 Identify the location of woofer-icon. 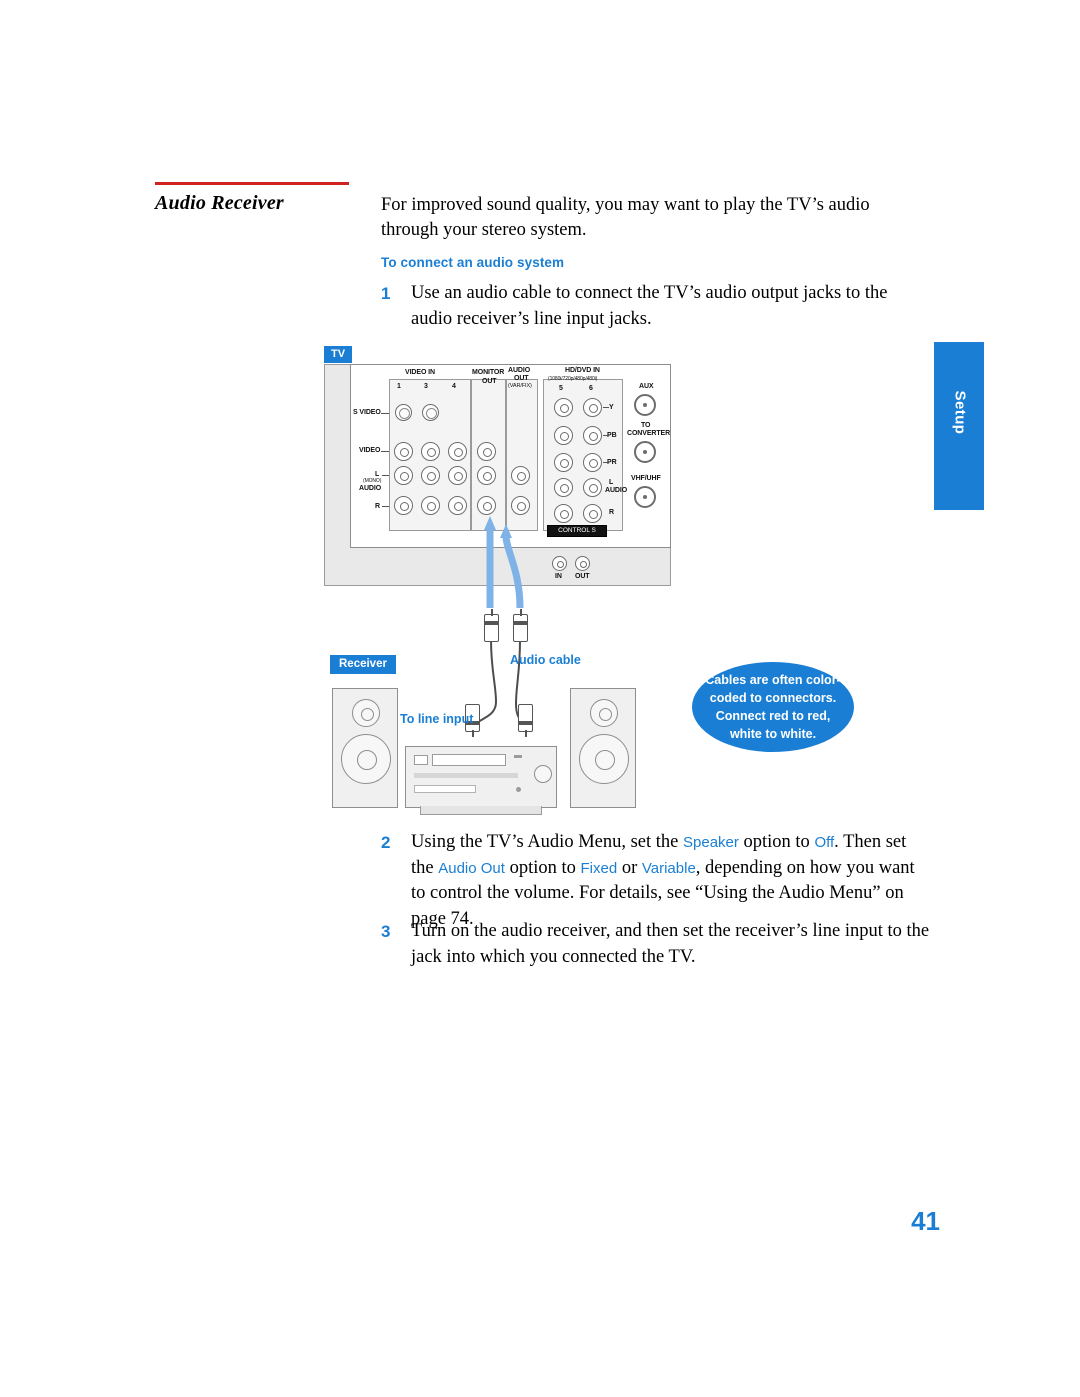
(604, 759).